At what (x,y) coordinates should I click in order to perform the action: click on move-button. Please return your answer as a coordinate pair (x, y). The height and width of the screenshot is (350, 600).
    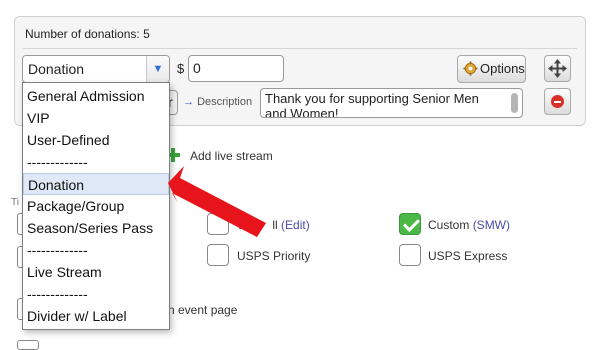
    Looking at the image, I should click on (557, 68).